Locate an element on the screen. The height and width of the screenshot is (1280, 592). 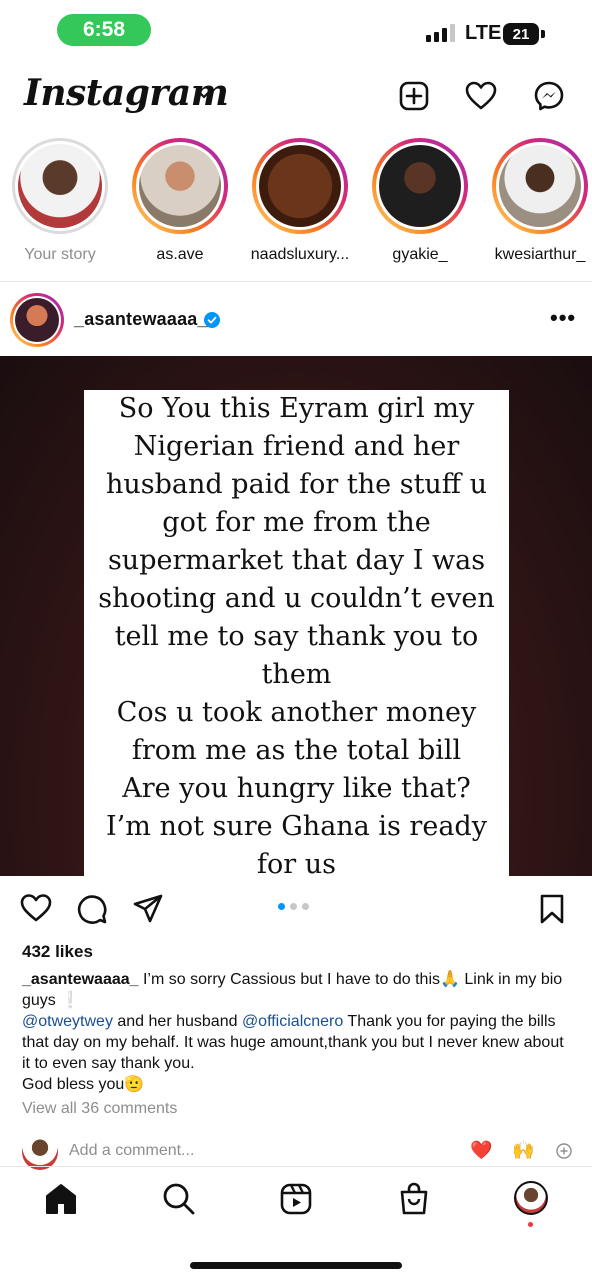
carousel-indicator is located at coordinates (293, 906).